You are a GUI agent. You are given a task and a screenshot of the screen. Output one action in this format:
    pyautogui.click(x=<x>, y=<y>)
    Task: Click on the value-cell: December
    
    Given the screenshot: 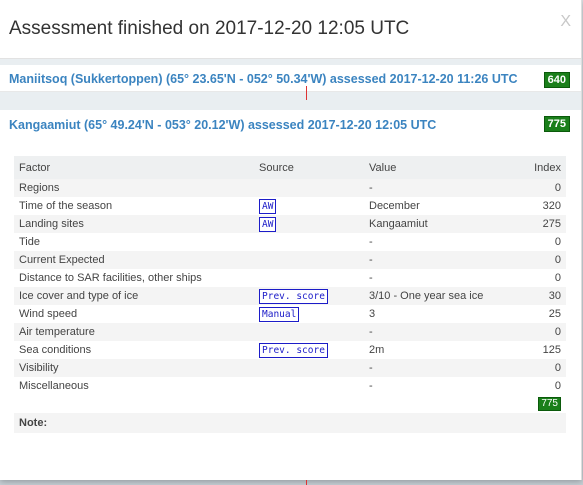 What is the action you would take?
    pyautogui.click(x=394, y=206)
    